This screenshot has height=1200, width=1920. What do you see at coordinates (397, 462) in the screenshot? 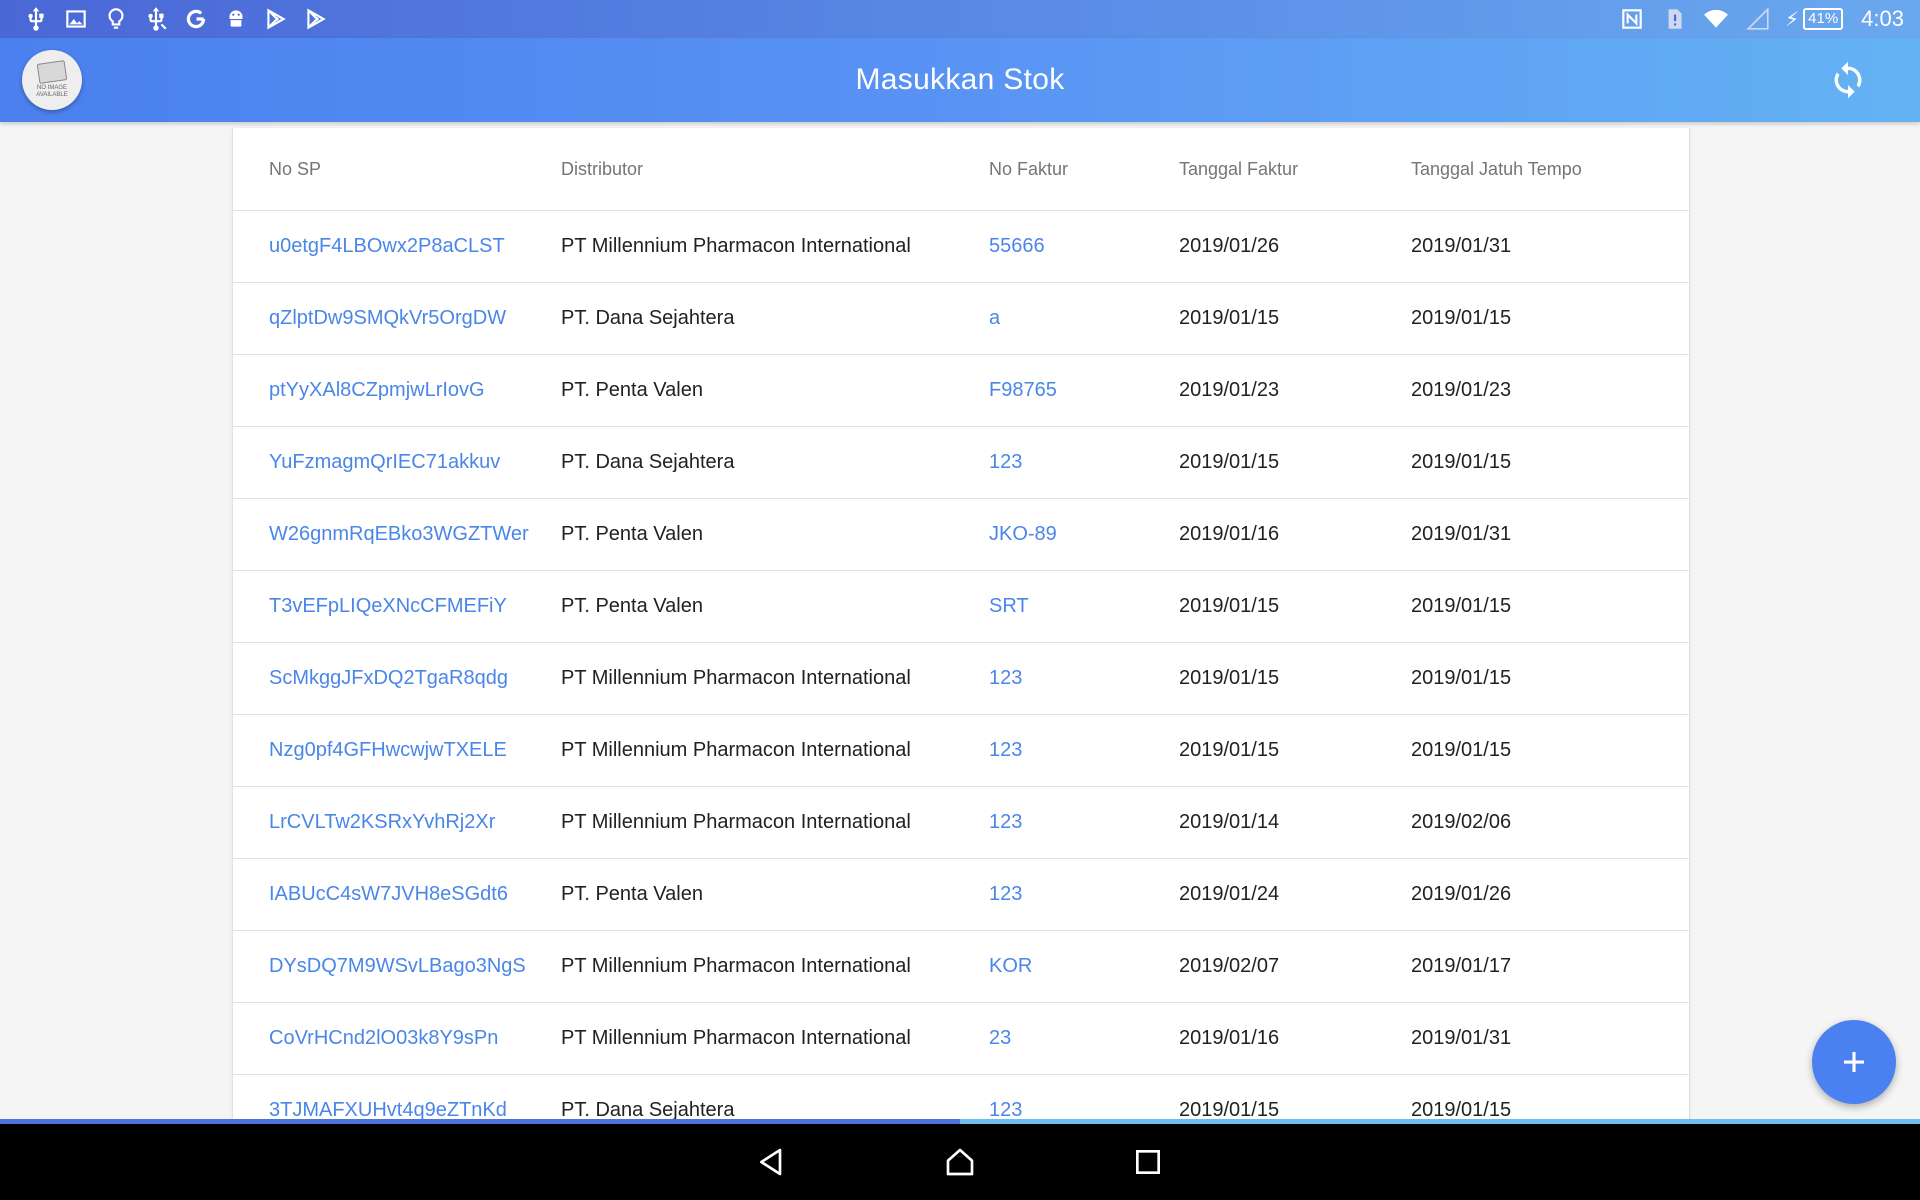
I see `no-sp-link: YuFzmagmQrIEC71akkuv` at bounding box center [397, 462].